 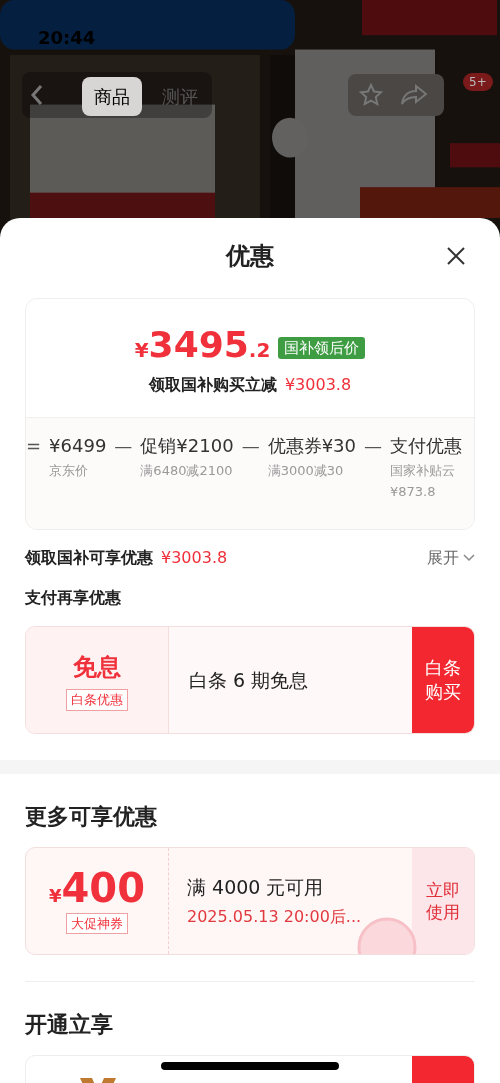 What do you see at coordinates (187, 446) in the screenshot?
I see `breakdown-amount: 促销¥2100` at bounding box center [187, 446].